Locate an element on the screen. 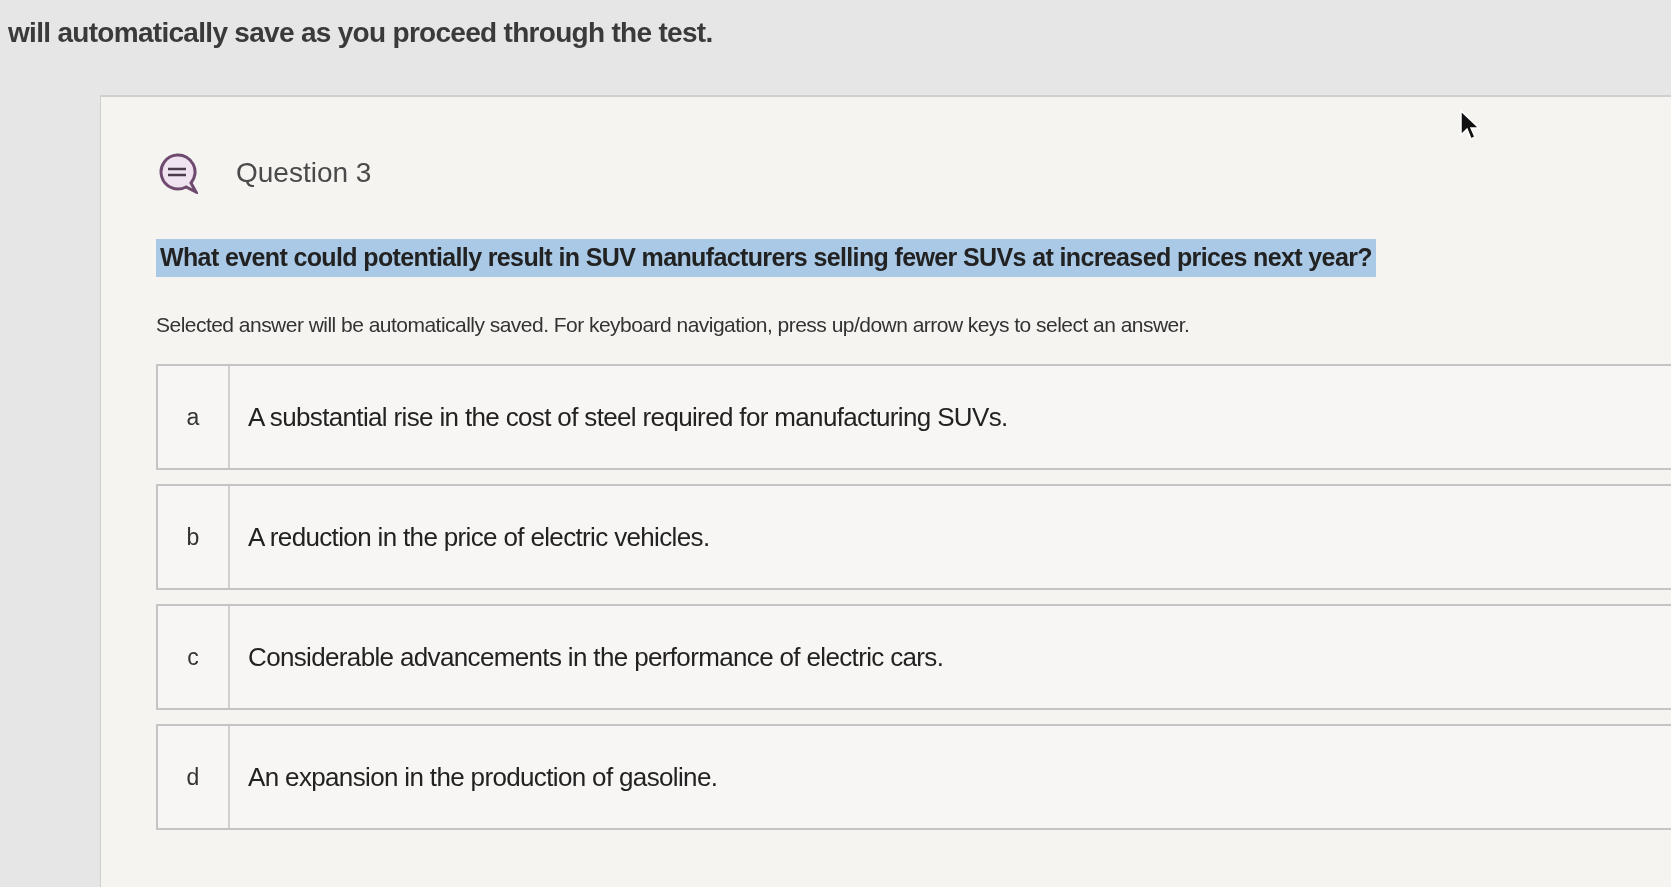 Image resolution: width=1671 pixels, height=887 pixels. save-notice: will automatically save as you proceed through the test. is located at coordinates (360, 32).